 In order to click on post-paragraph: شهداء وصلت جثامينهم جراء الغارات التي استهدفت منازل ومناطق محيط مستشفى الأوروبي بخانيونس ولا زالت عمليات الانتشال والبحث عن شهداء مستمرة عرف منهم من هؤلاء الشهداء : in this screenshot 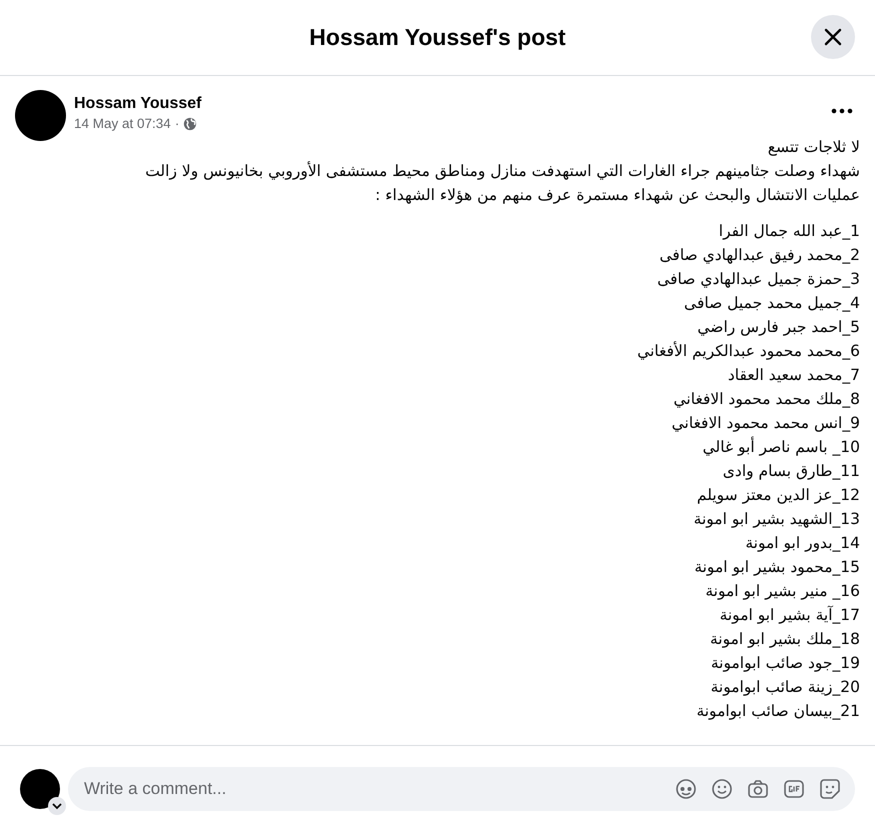, I will do `click(502, 183)`.